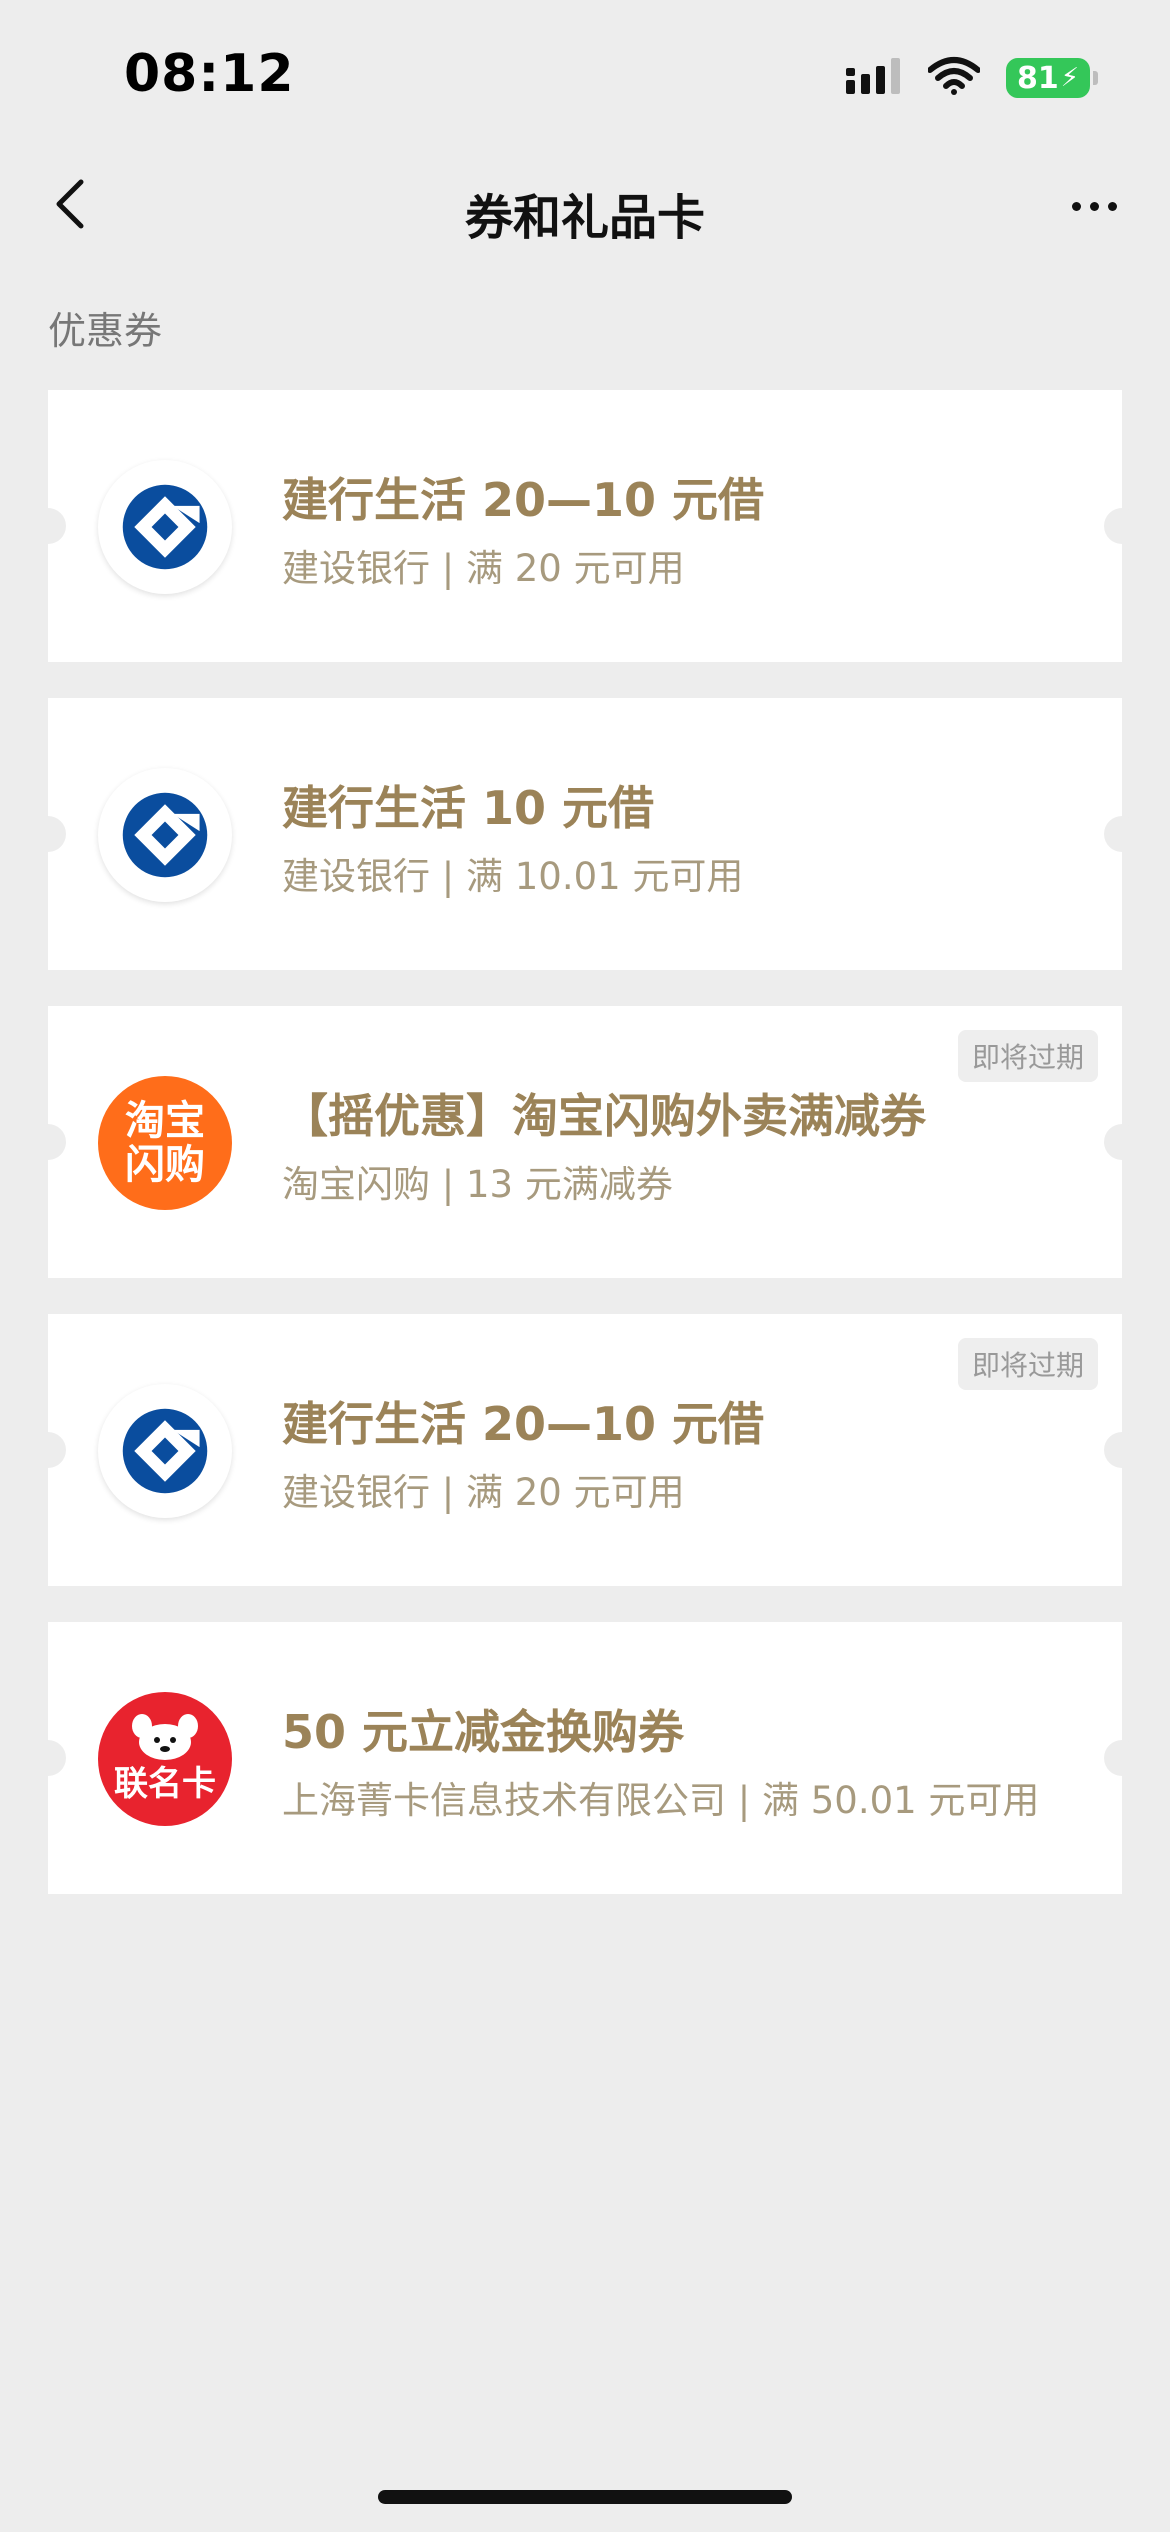  I want to click on coupon-title: 【摇优惠】淘宝闪购外卖满减券, so click(604, 1116).